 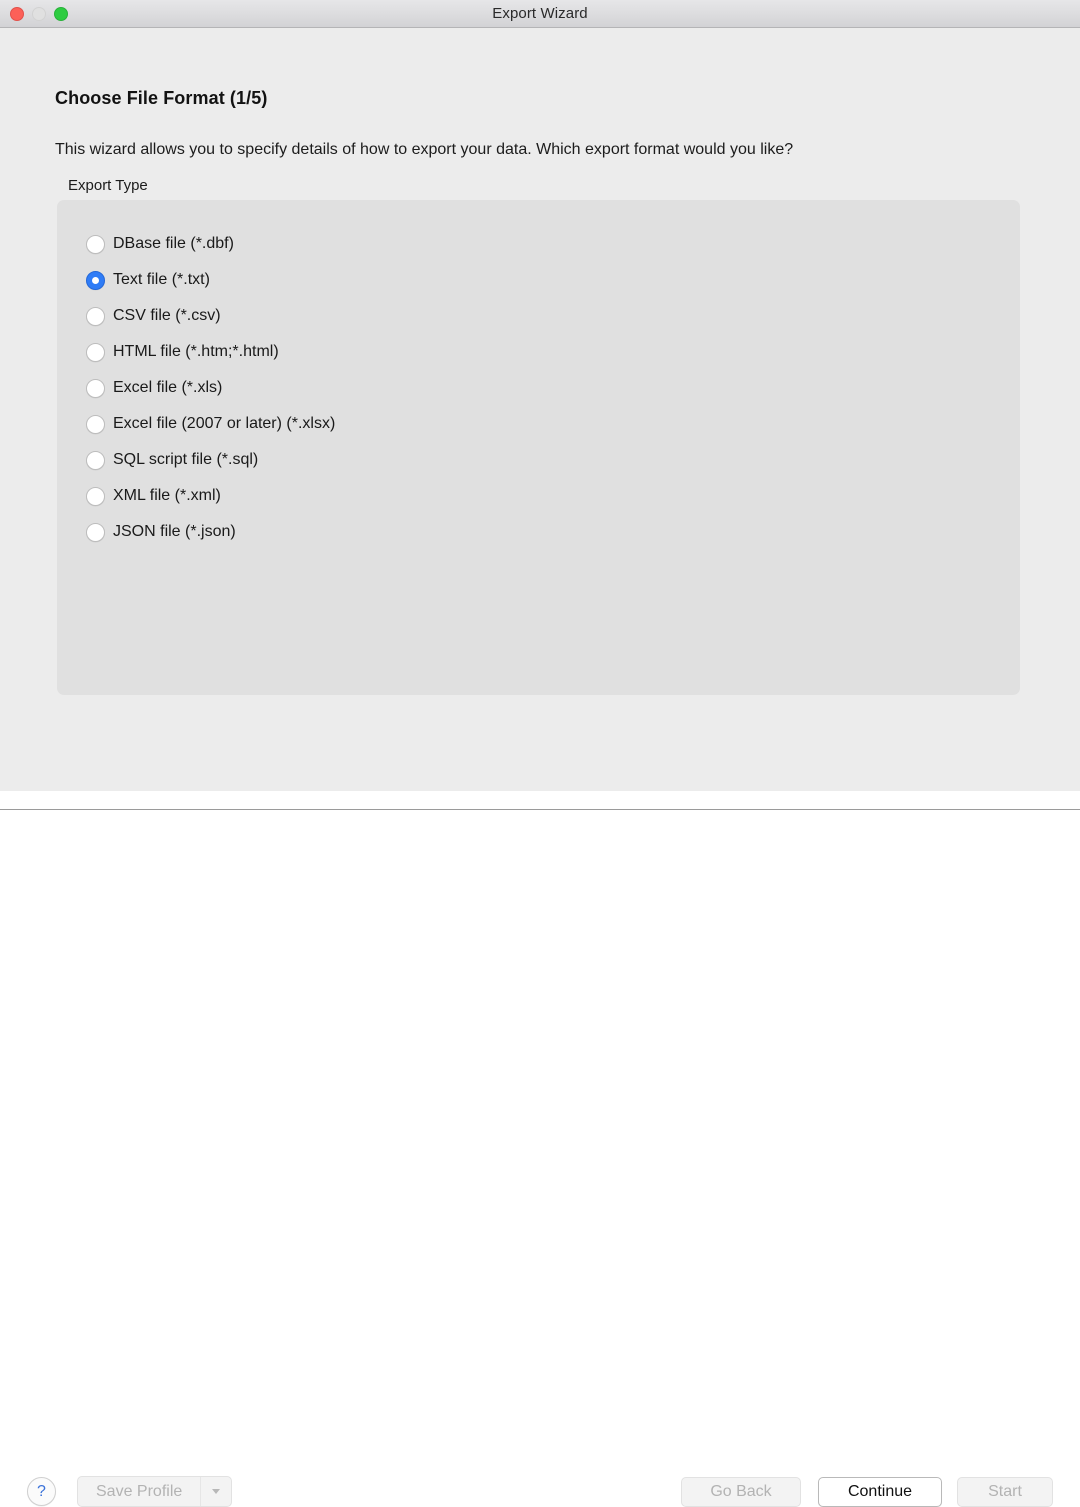 I want to click on export-type-group-label: Export Type, so click(x=108, y=185).